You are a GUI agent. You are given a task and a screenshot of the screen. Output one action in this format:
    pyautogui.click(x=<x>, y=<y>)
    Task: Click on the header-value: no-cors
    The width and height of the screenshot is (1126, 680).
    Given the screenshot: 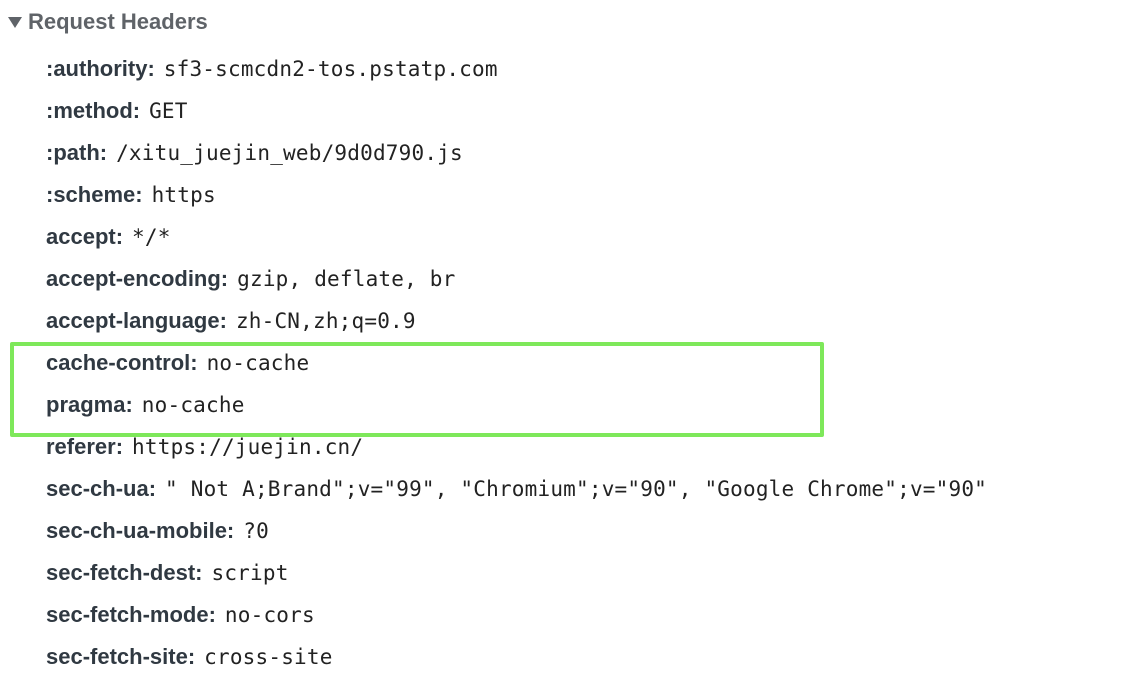 What is the action you would take?
    pyautogui.click(x=269, y=615)
    